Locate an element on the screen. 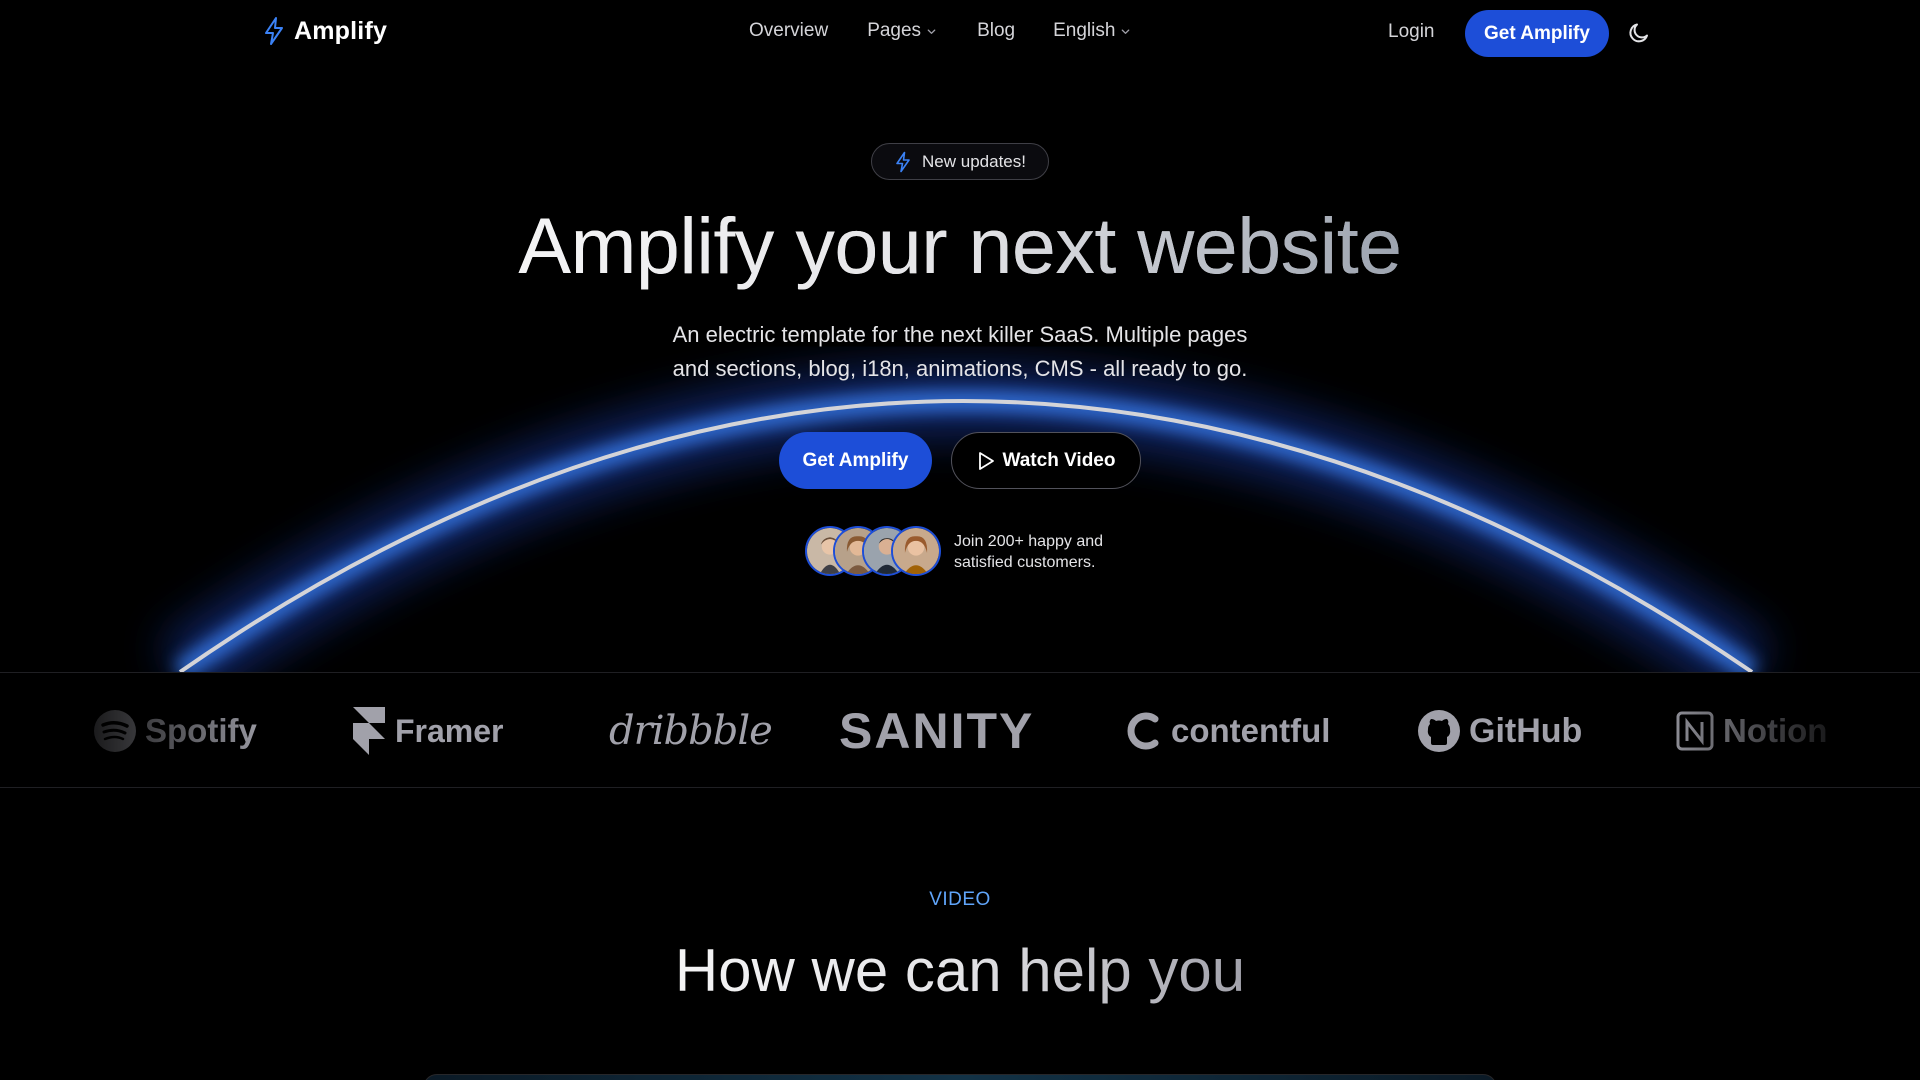 This screenshot has height=1080, width=1920. logo-contentful: contentful is located at coordinates (1228, 730).